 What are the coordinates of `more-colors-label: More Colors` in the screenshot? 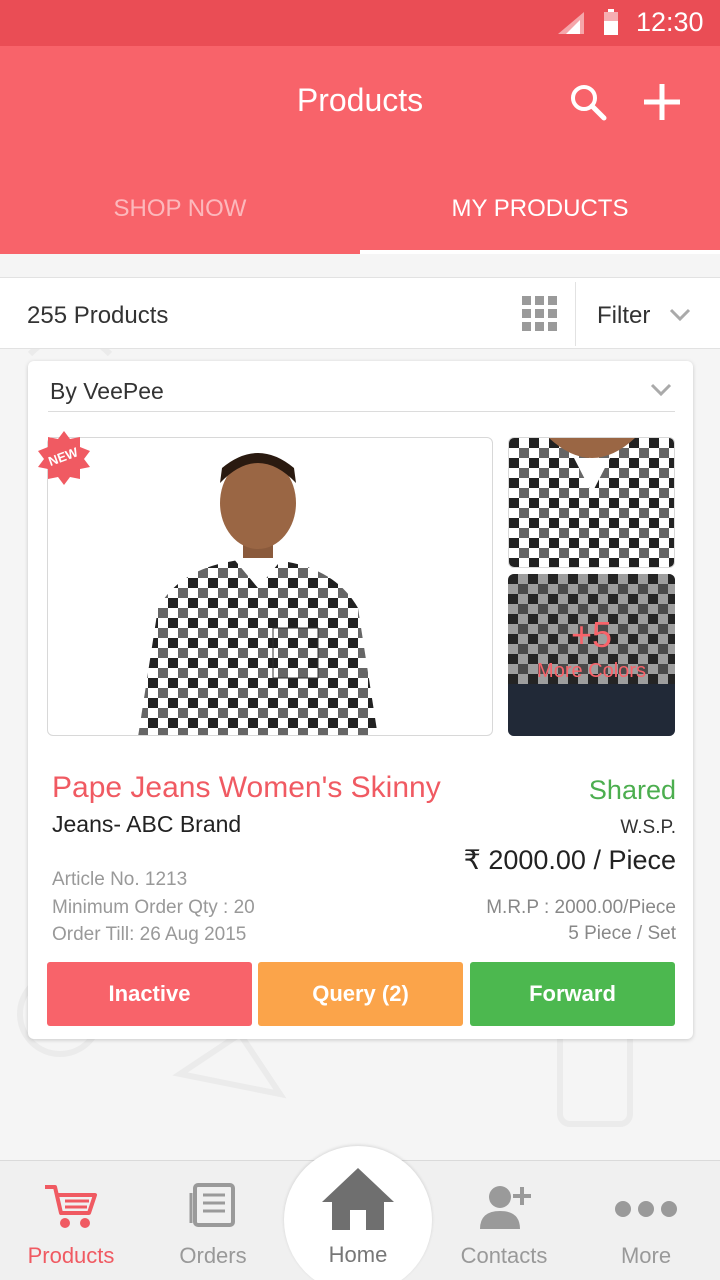 It's located at (591, 671).